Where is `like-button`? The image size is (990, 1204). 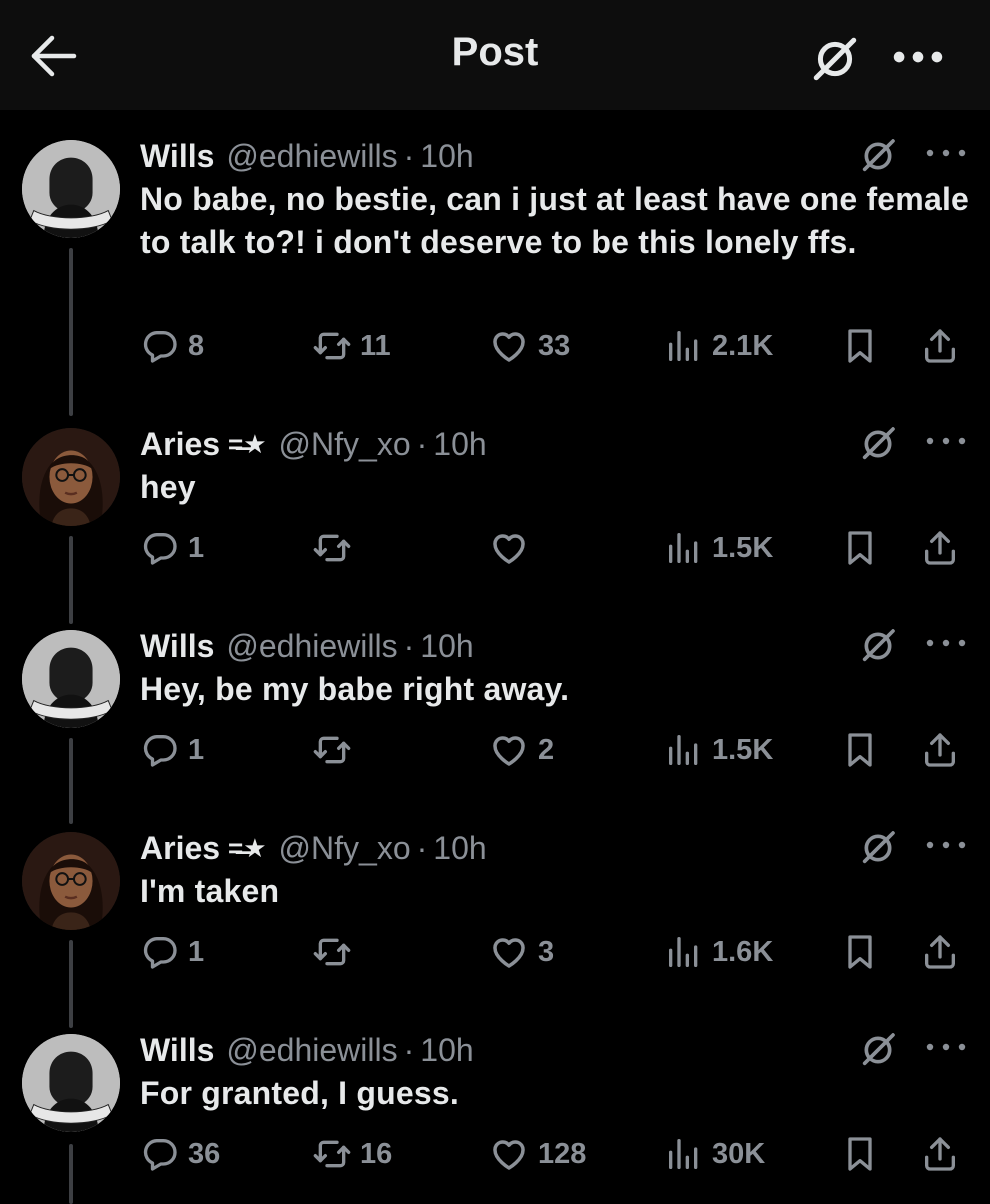 like-button is located at coordinates (513, 548).